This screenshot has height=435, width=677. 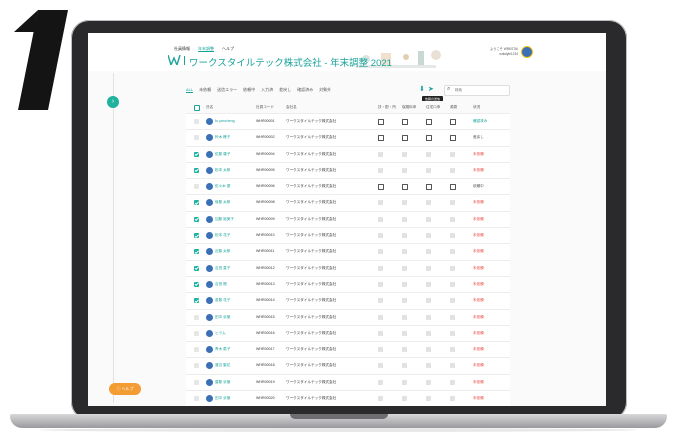 What do you see at coordinates (222, 186) in the screenshot?
I see `employee-name: 佐々木 優` at bounding box center [222, 186].